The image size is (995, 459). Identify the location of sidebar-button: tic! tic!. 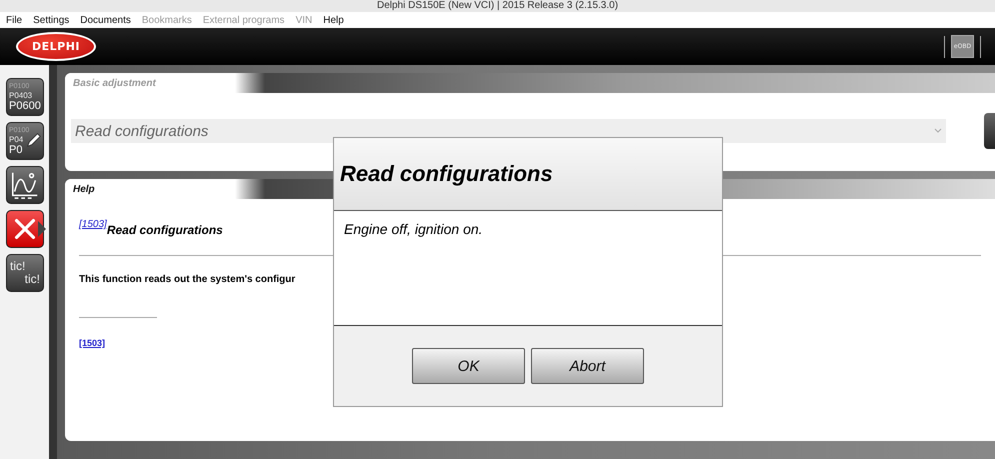
(25, 273).